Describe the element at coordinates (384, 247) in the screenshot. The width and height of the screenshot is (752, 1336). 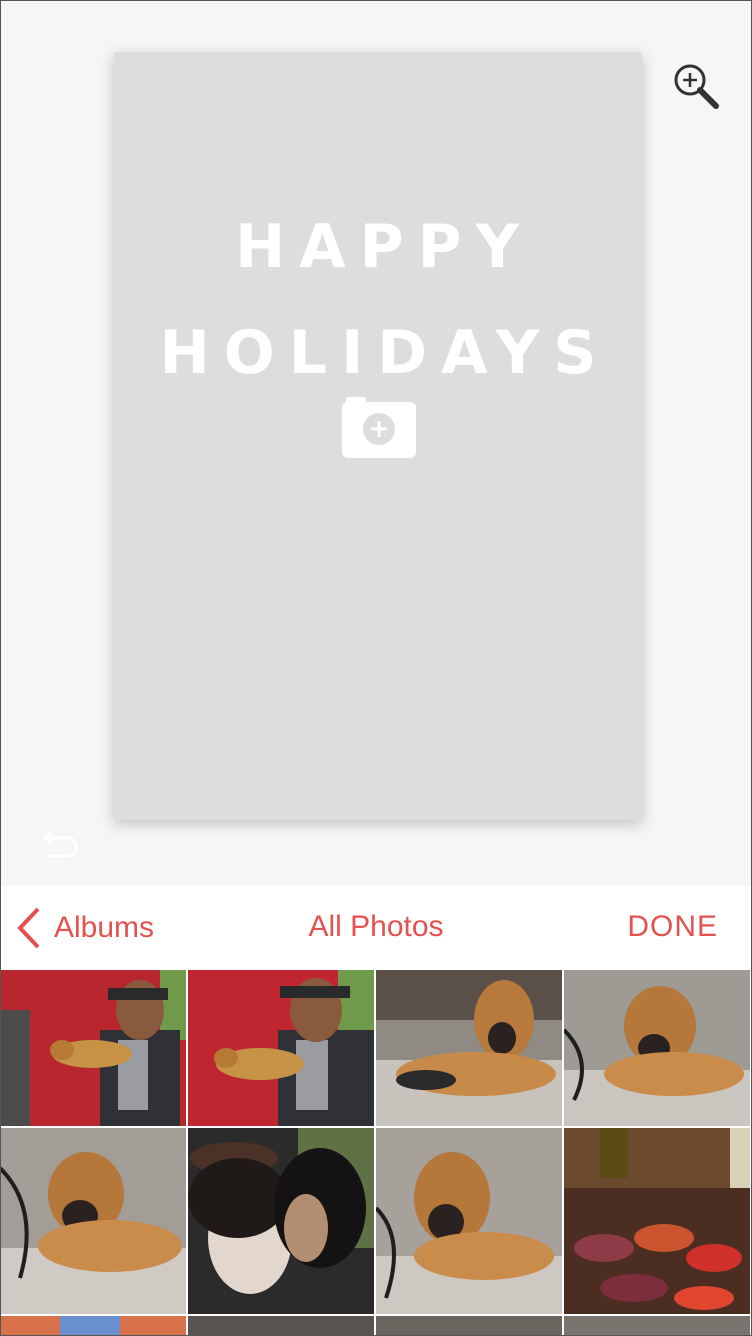
I see `card-text-line-1: HAPPY` at that location.